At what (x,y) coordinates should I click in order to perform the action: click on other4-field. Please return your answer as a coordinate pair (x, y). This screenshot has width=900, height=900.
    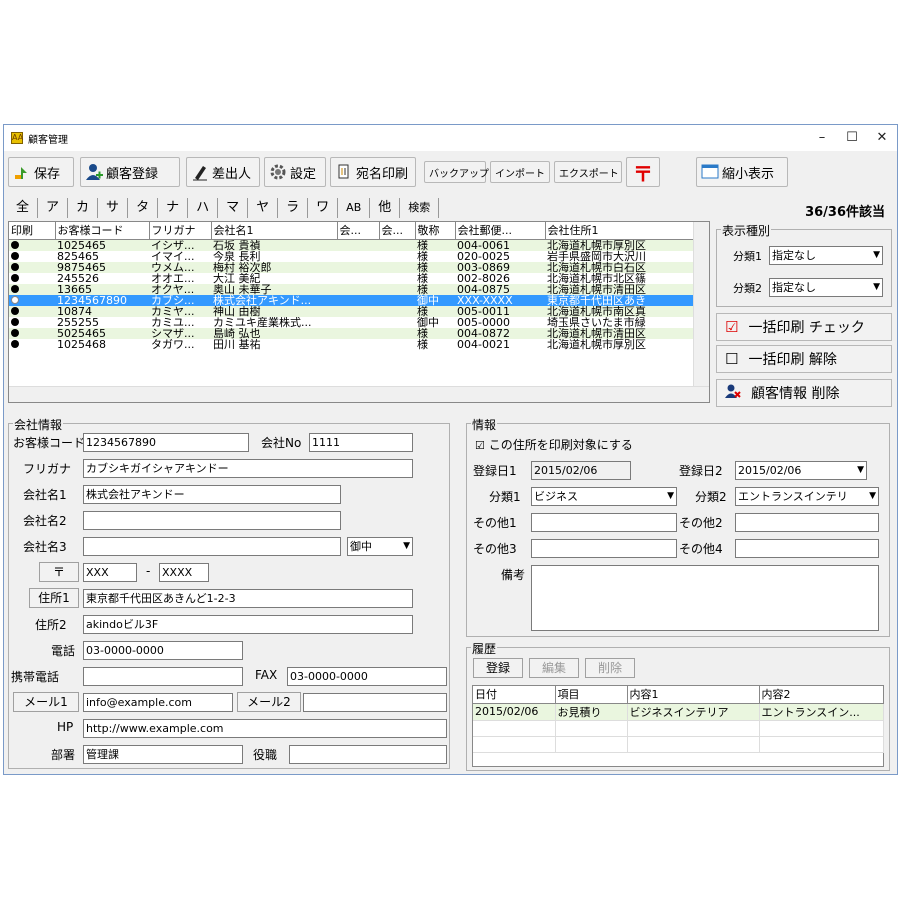
    Looking at the image, I should click on (807, 548).